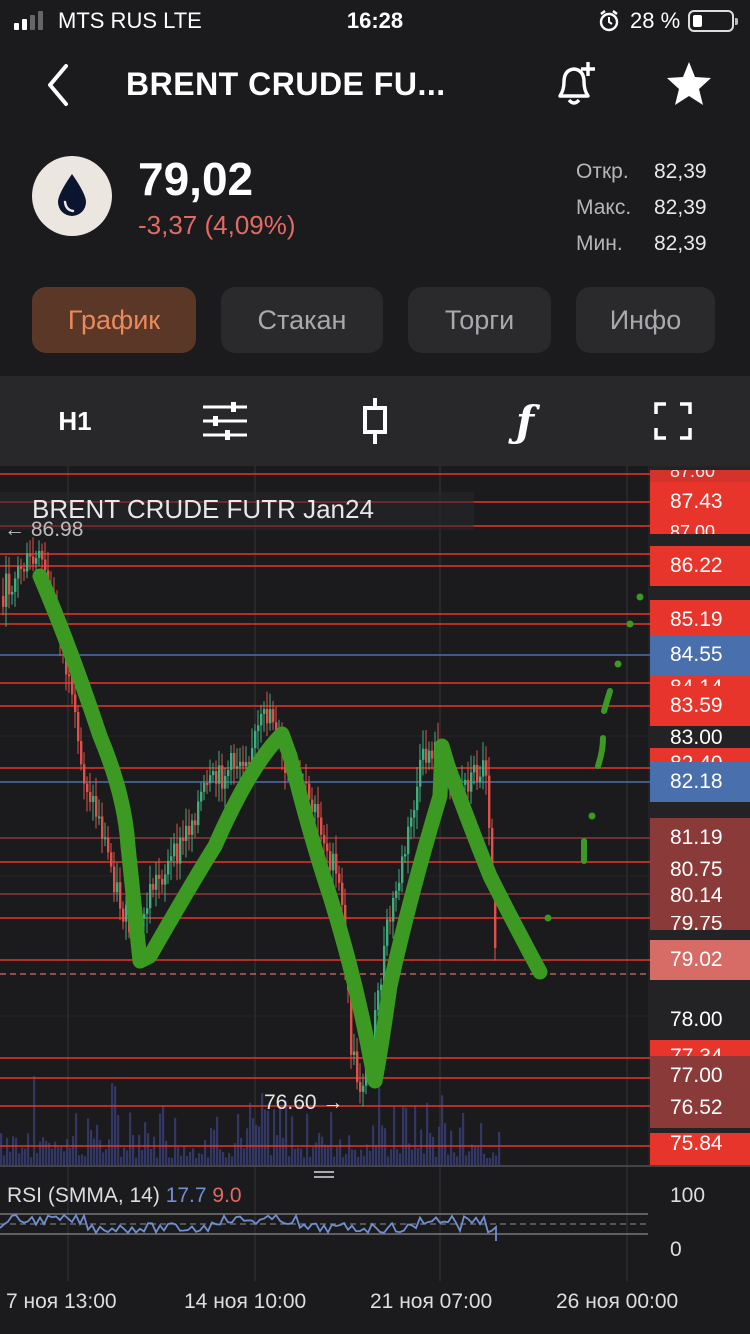 The width and height of the screenshot is (750, 1334). What do you see at coordinates (673, 421) in the screenshot?
I see `fullscreen-icon` at bounding box center [673, 421].